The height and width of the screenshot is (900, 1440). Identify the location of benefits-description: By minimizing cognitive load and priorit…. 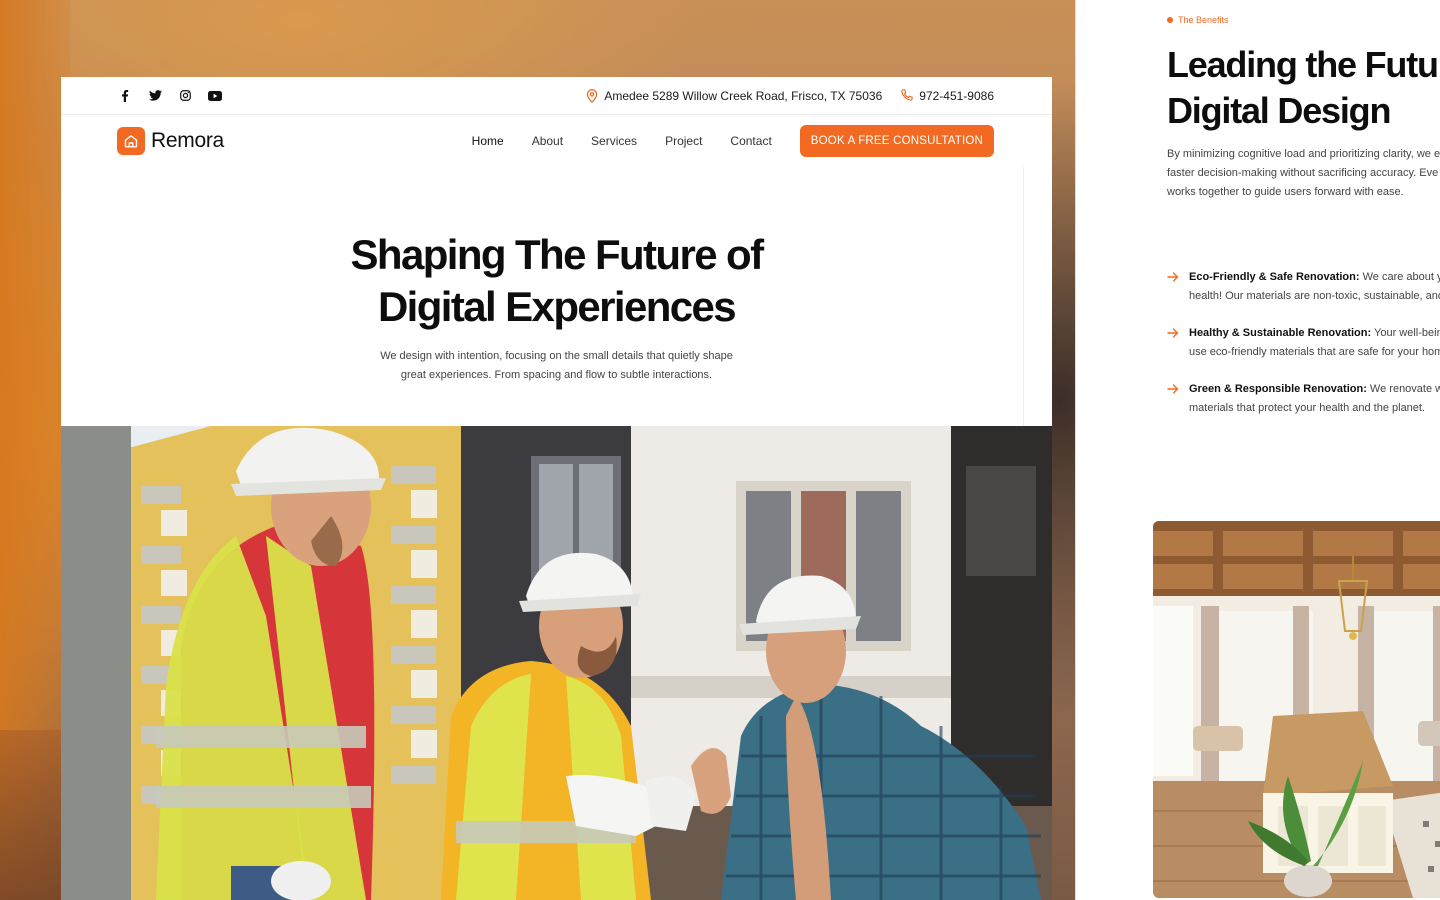
(1303, 173).